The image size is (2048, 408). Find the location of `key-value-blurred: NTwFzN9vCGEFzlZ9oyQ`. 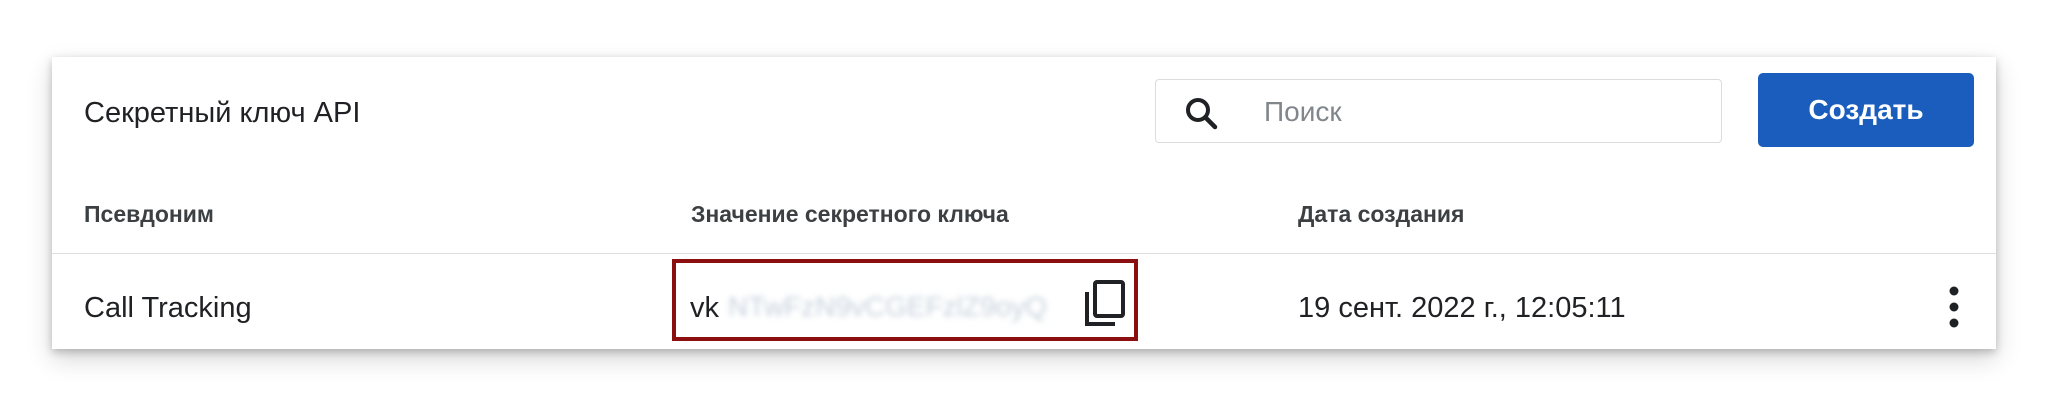

key-value-blurred: NTwFzN9vCGEFzlZ9oyQ is located at coordinates (887, 306).